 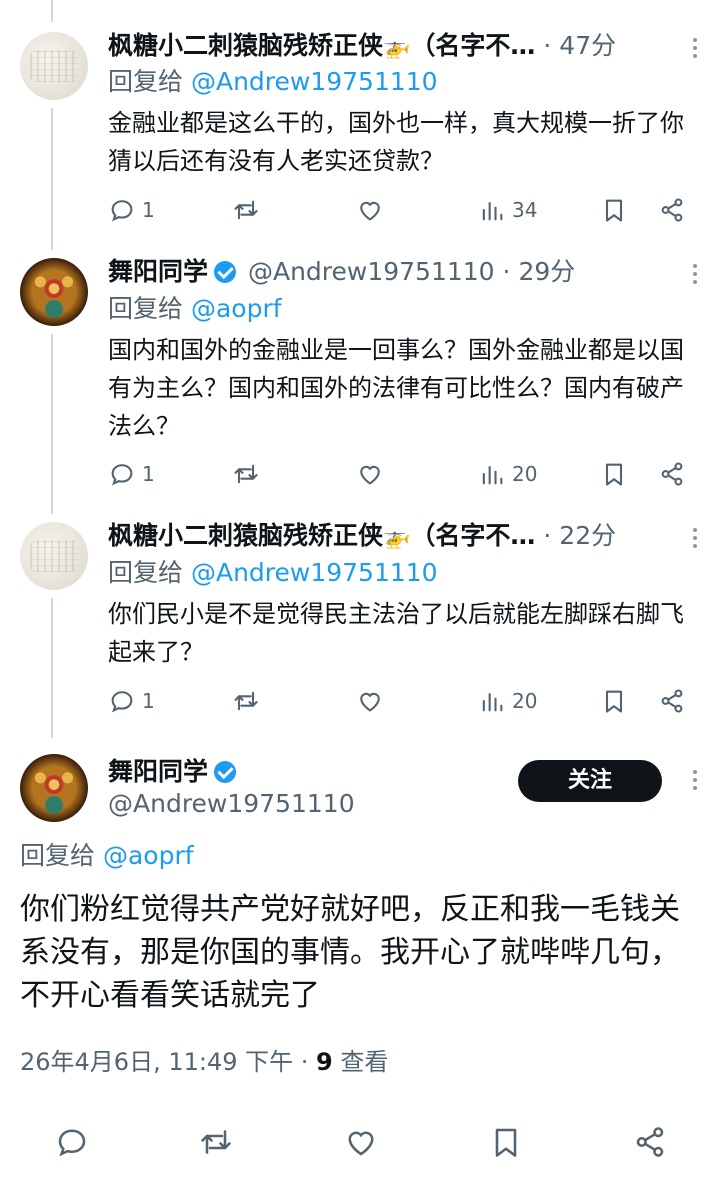 I want to click on tweet-time: · 29分, so click(x=539, y=271).